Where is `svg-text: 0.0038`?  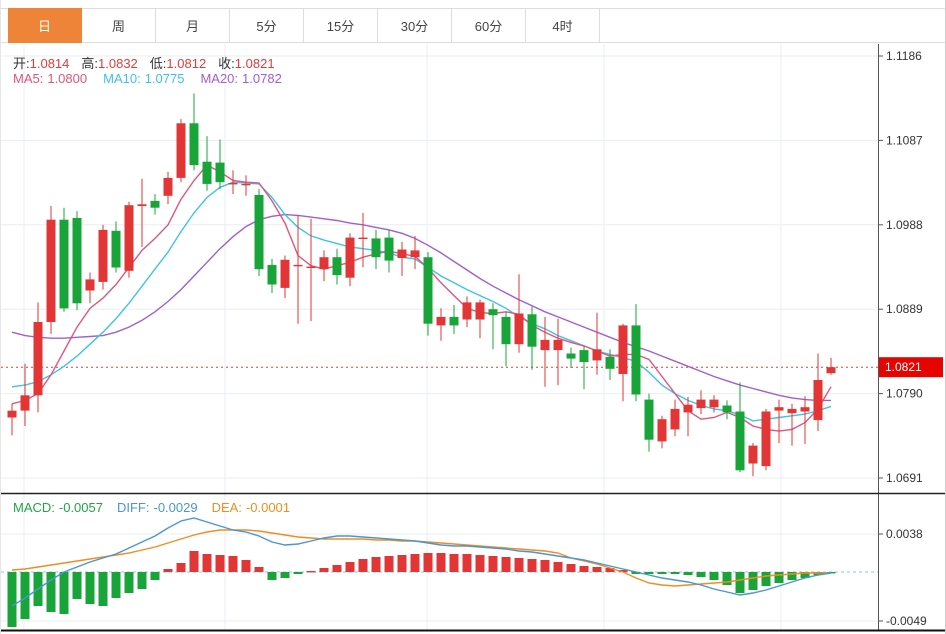 svg-text: 0.0038 is located at coordinates (904, 534).